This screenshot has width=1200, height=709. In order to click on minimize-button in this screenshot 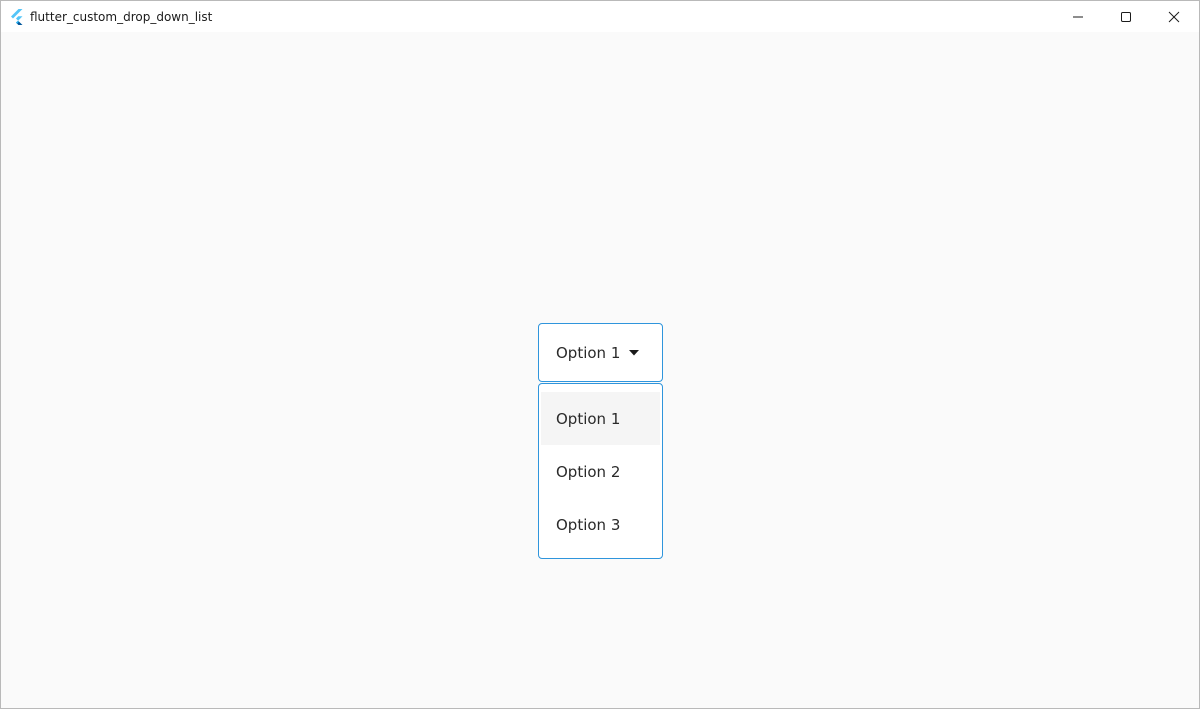, I will do `click(1078, 16)`.